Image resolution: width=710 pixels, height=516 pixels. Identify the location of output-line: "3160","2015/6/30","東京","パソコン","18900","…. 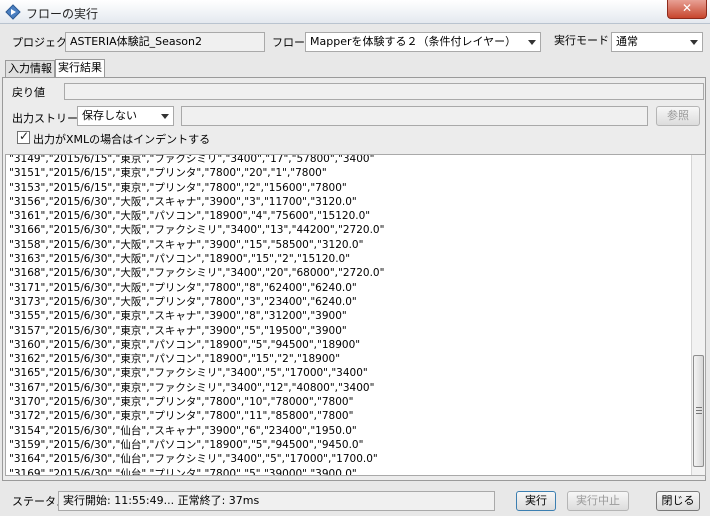
(185, 344).